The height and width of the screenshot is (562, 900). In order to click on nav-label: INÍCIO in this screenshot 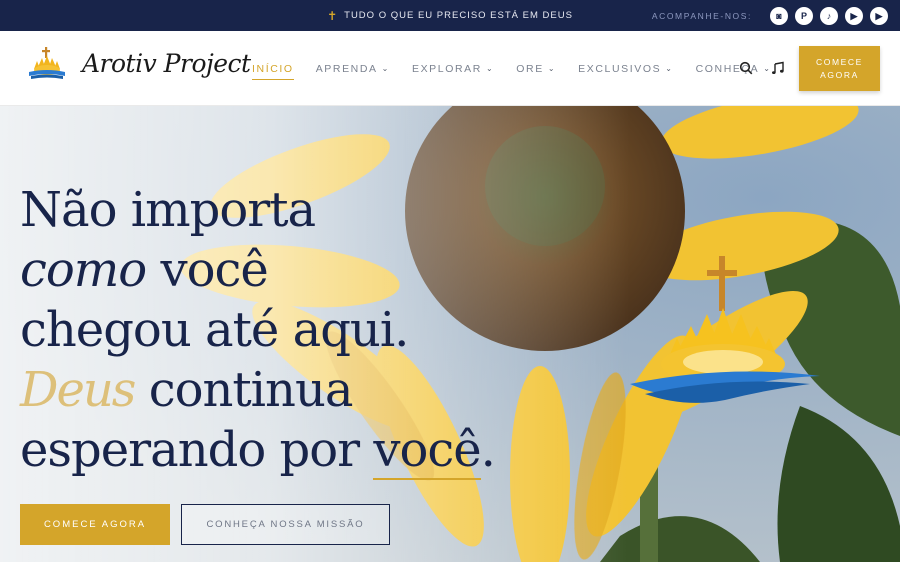, I will do `click(273, 68)`.